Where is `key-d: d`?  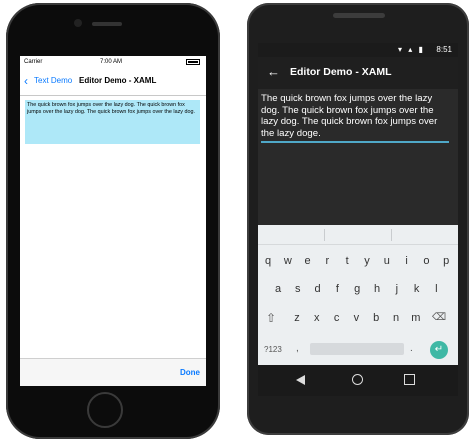 key-d: d is located at coordinates (318, 289).